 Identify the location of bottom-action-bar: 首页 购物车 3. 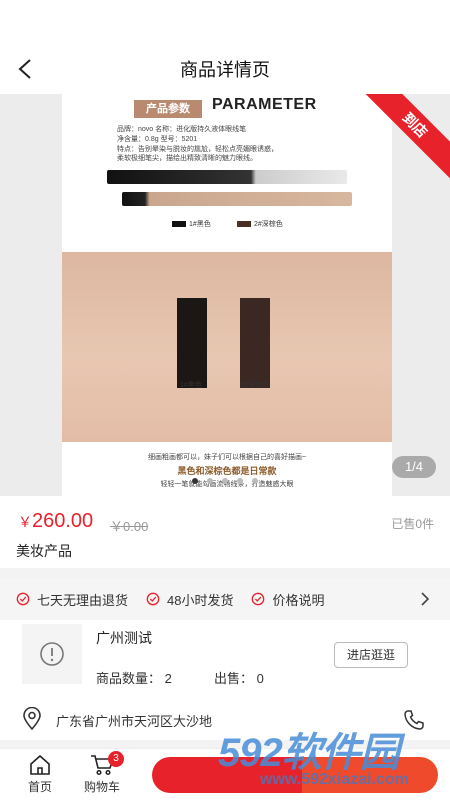
(225, 774).